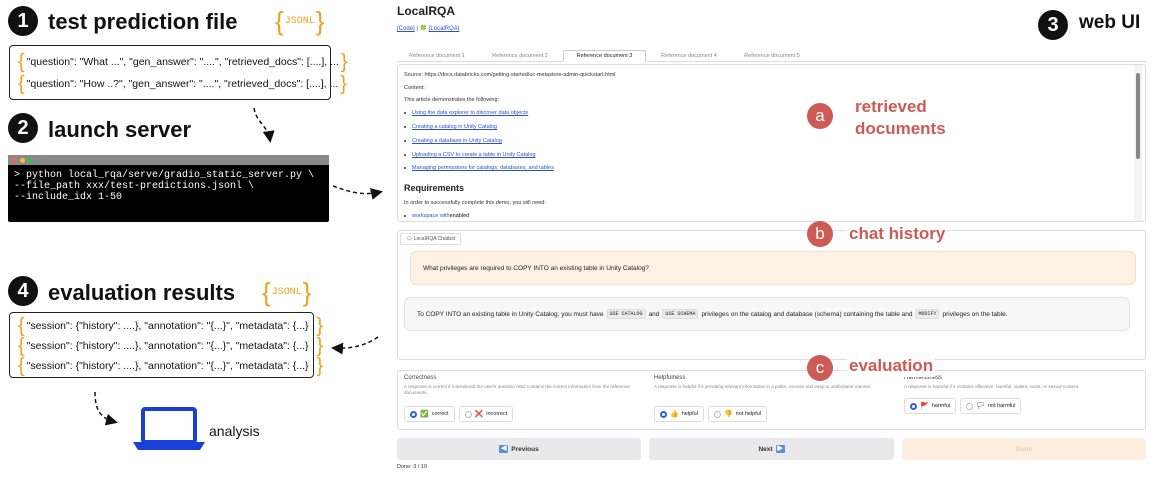 This screenshot has height=480, width=1156. What do you see at coordinates (414, 88) in the screenshot?
I see `document-content-label: Content:` at bounding box center [414, 88].